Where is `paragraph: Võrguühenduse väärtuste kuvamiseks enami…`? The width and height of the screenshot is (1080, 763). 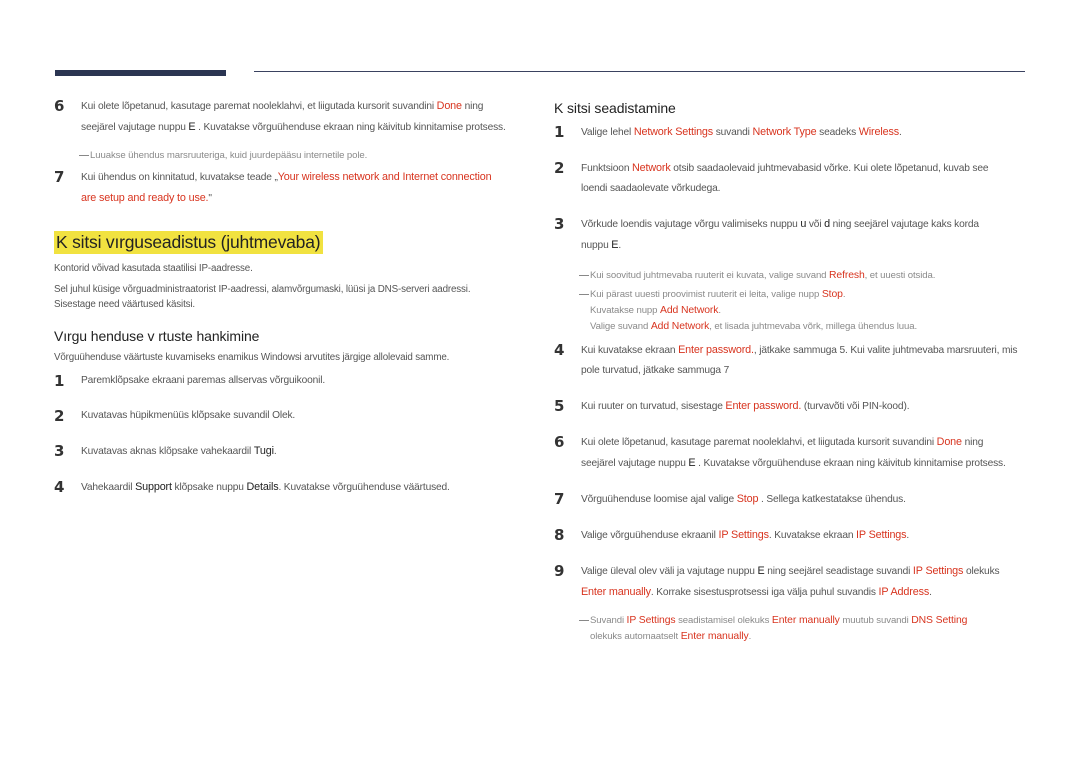
paragraph: Võrguühenduse väärtuste kuvamiseks enami… is located at coordinates (252, 357).